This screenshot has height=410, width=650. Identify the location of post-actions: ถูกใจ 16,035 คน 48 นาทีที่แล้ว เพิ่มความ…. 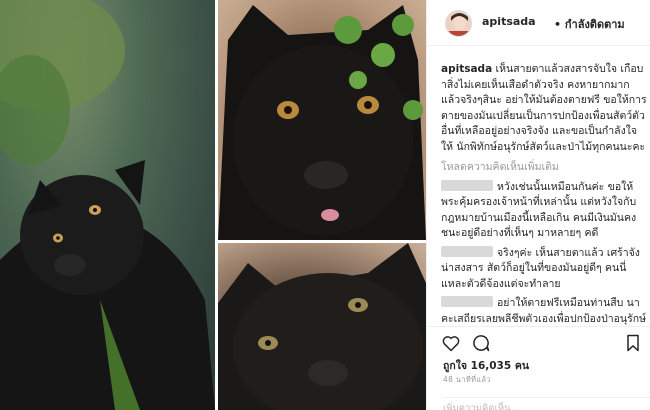
(538, 368).